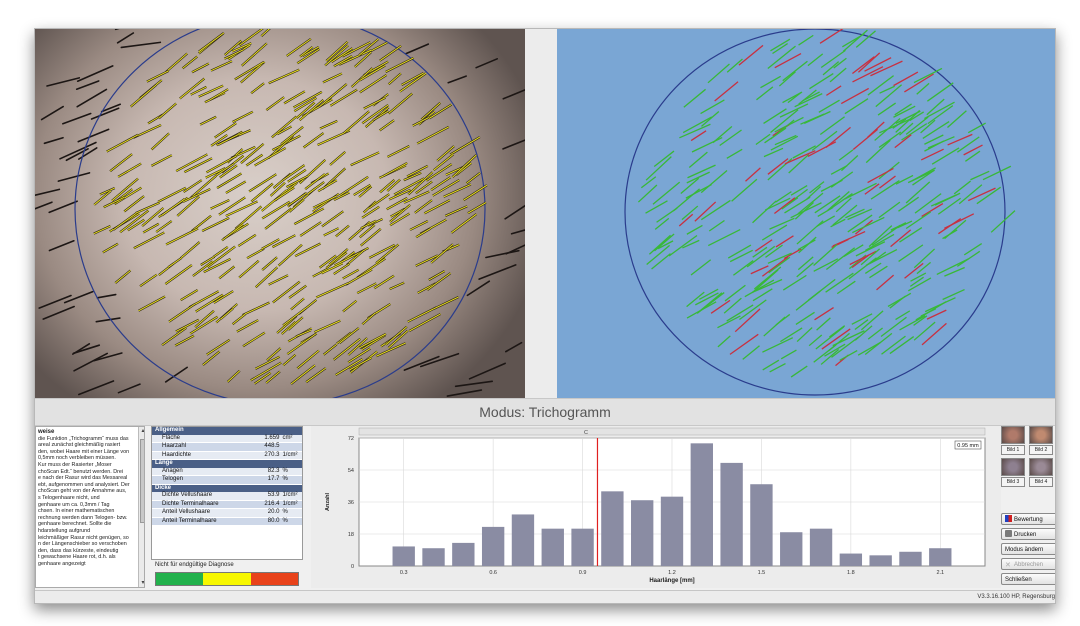  I want to click on close-button: Schließen, so click(1028, 579).